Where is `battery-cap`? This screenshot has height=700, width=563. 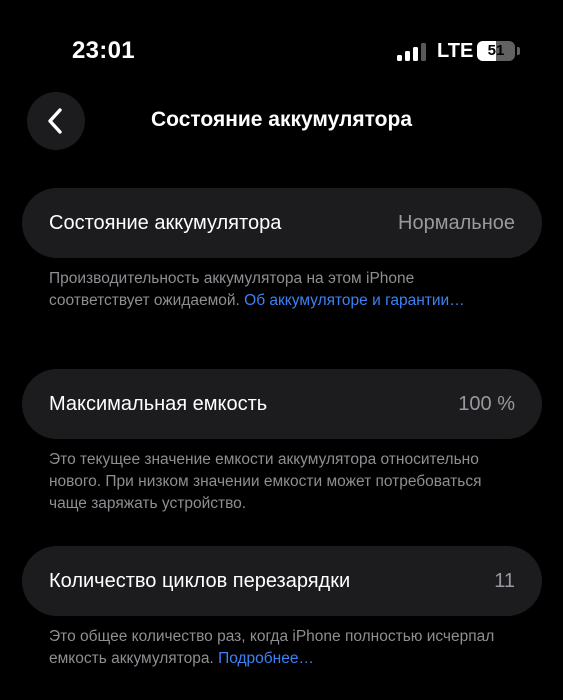
battery-cap is located at coordinates (518, 51).